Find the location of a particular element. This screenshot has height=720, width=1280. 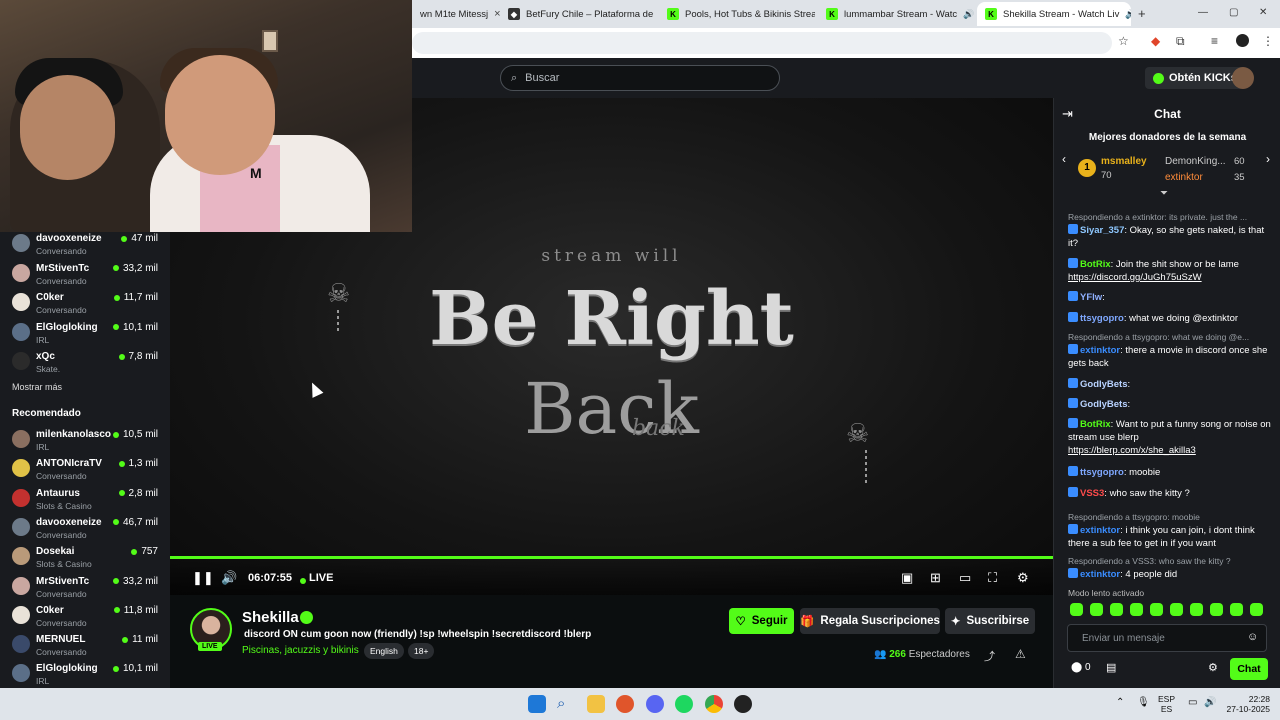

tab-pools: K Pools, Hot Tubs & Bikinis Strea × is located at coordinates (737, 14).